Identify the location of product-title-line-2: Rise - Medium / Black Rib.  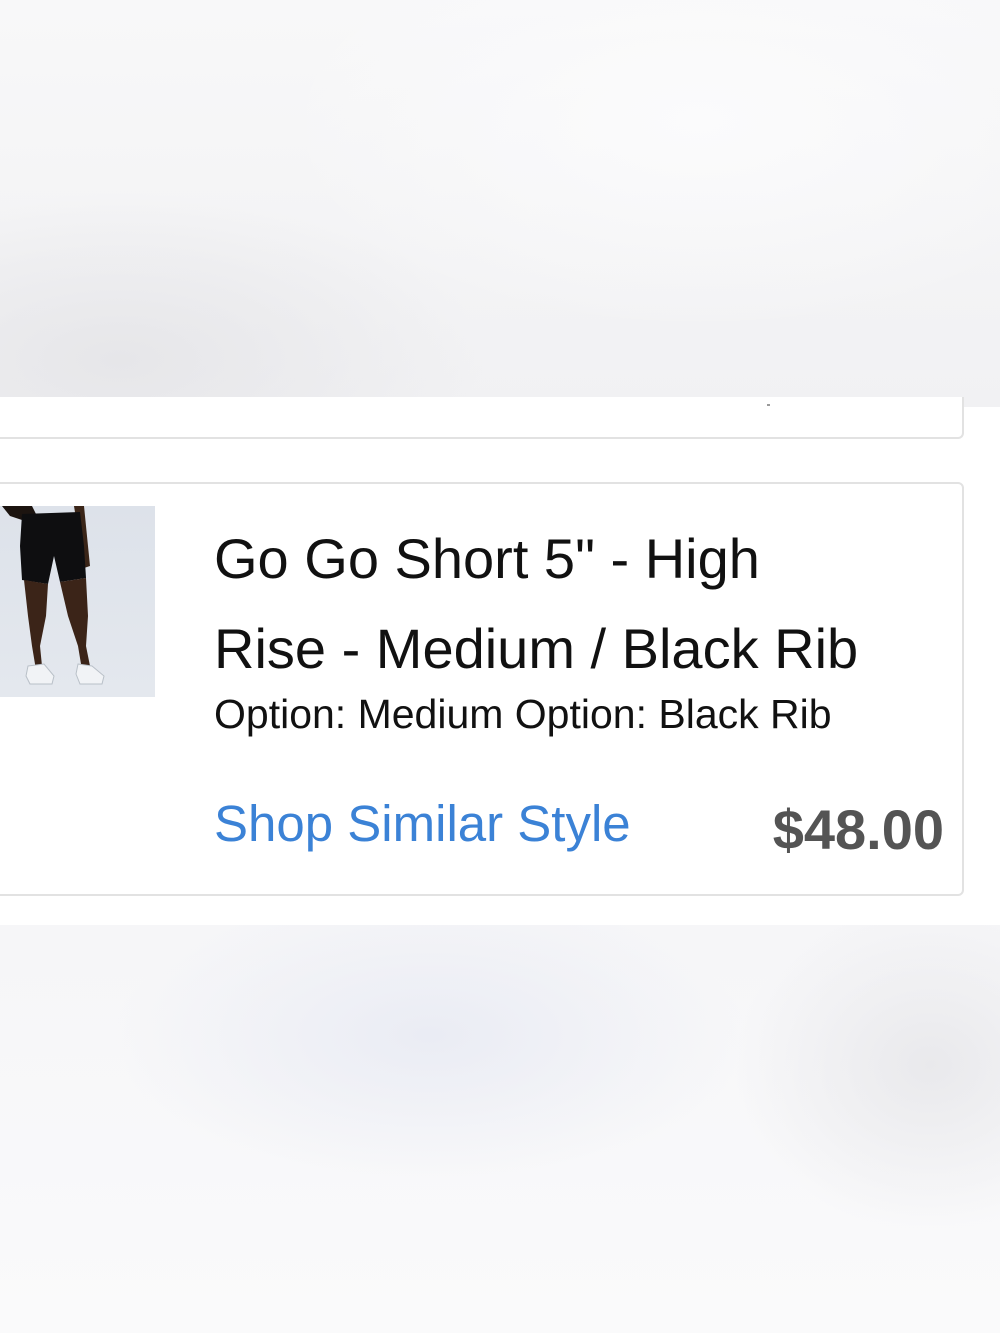
(536, 648).